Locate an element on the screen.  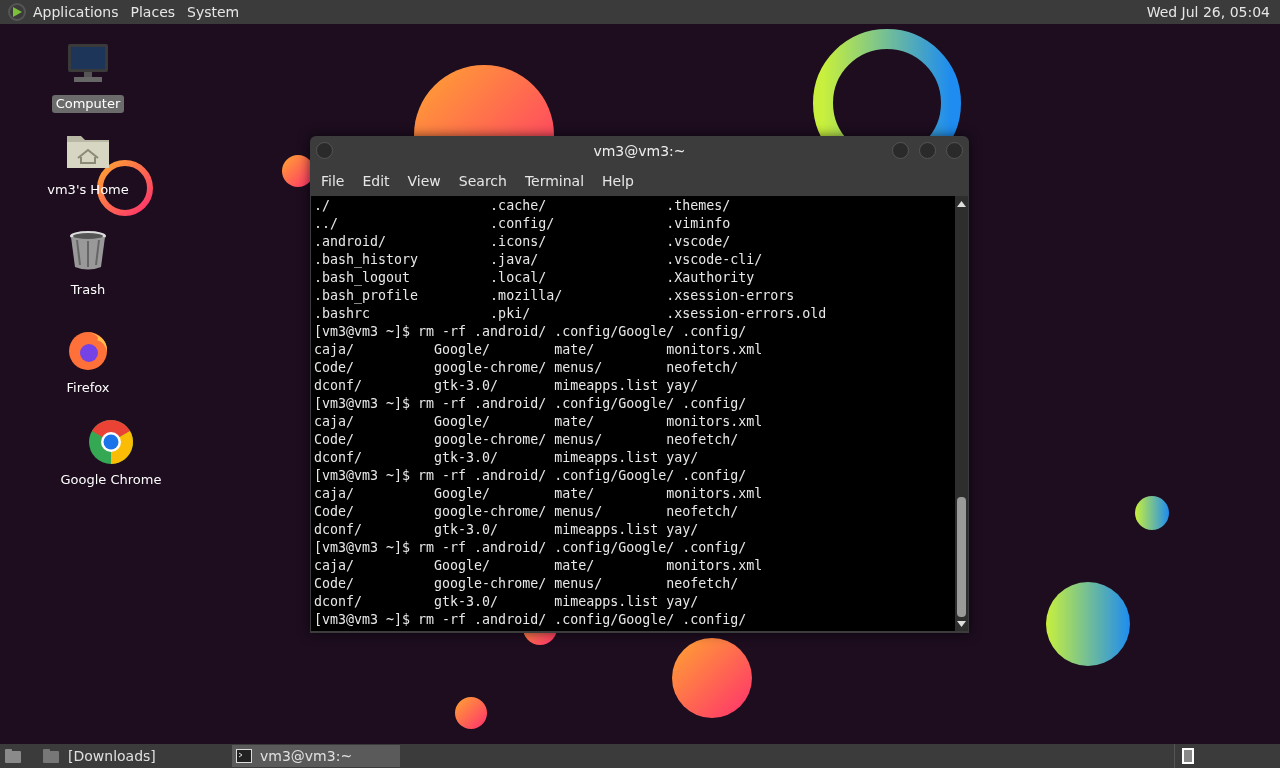
workspace-button is located at coordinates (1188, 756).